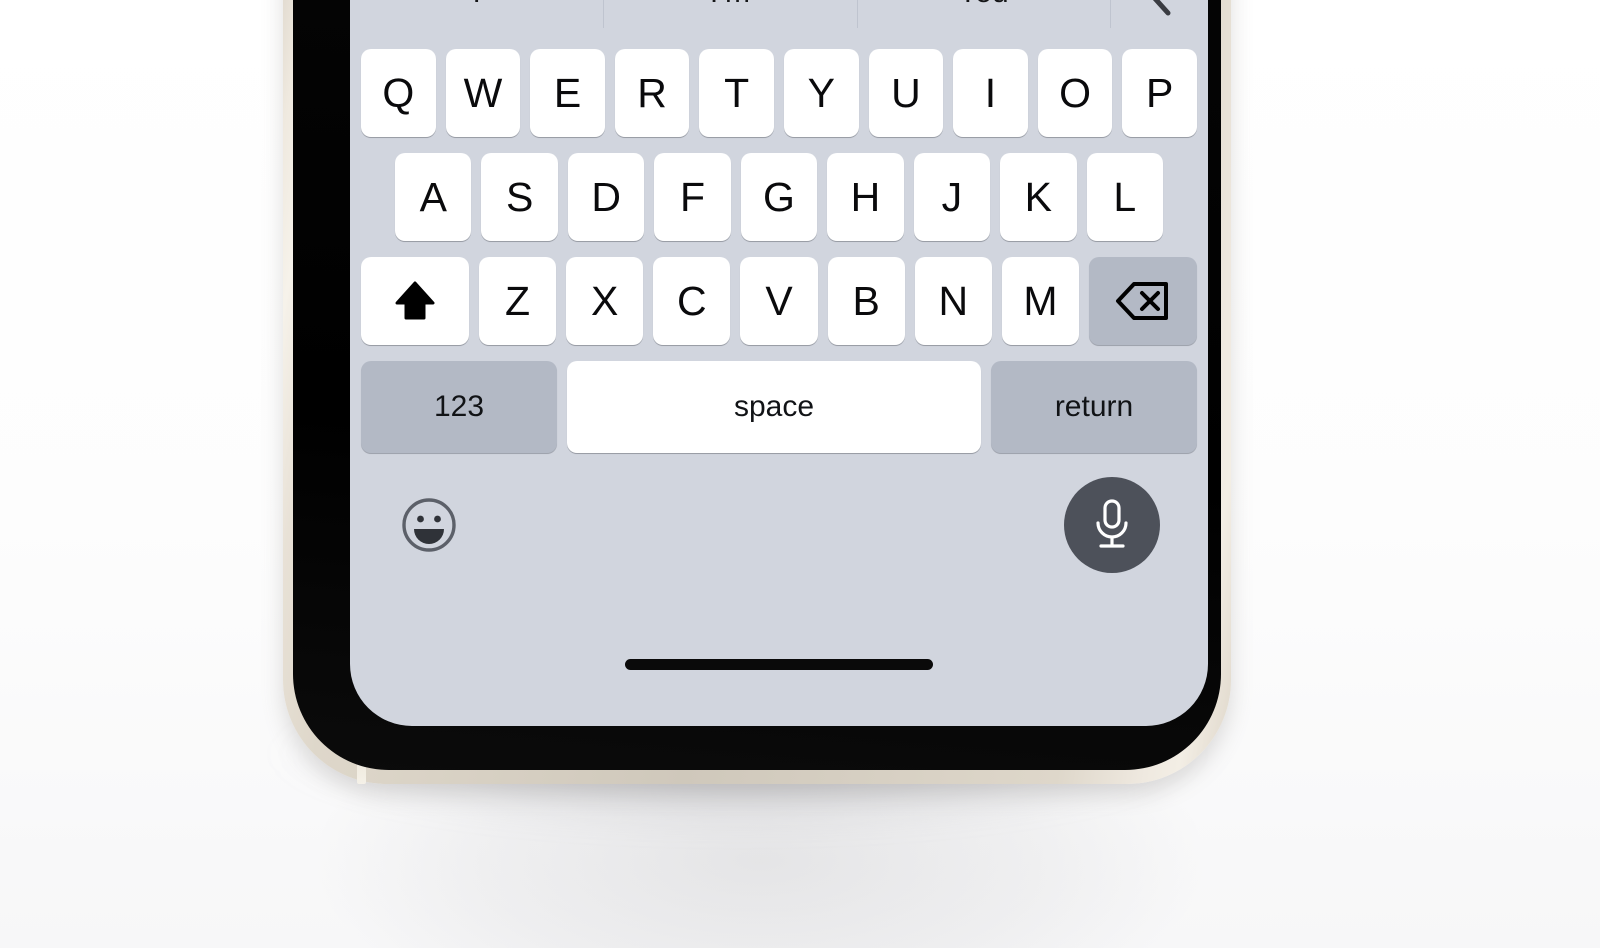 The width and height of the screenshot is (1600, 948). I want to click on numeric-switch-key: 123, so click(459, 407).